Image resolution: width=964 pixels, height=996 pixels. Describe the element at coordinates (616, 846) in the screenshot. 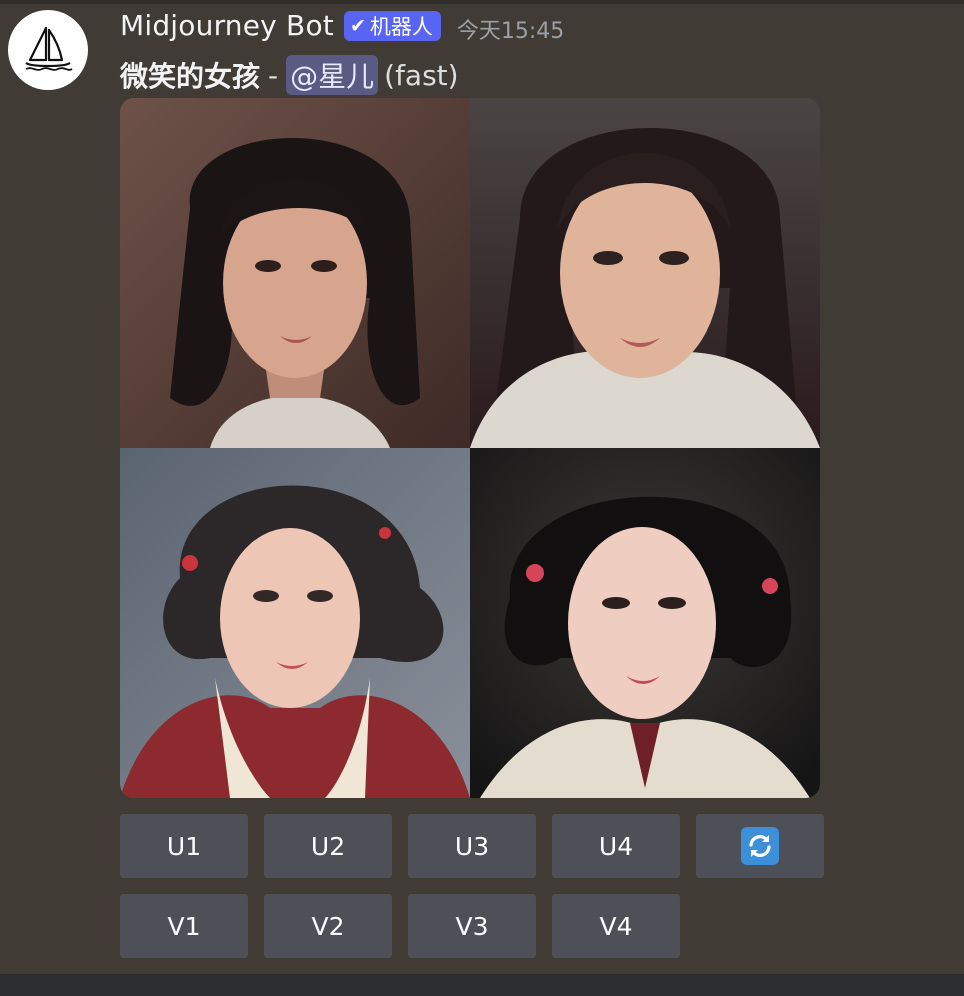

I see `upscale-button-4: U4` at that location.